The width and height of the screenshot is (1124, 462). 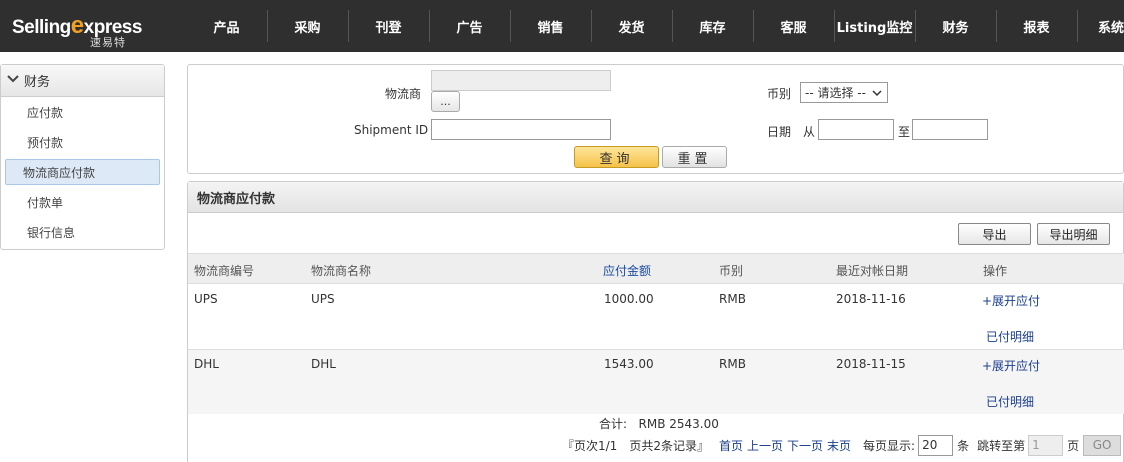 What do you see at coordinates (82, 112) in the screenshot?
I see `sidebar-item-payables: 应付款` at bounding box center [82, 112].